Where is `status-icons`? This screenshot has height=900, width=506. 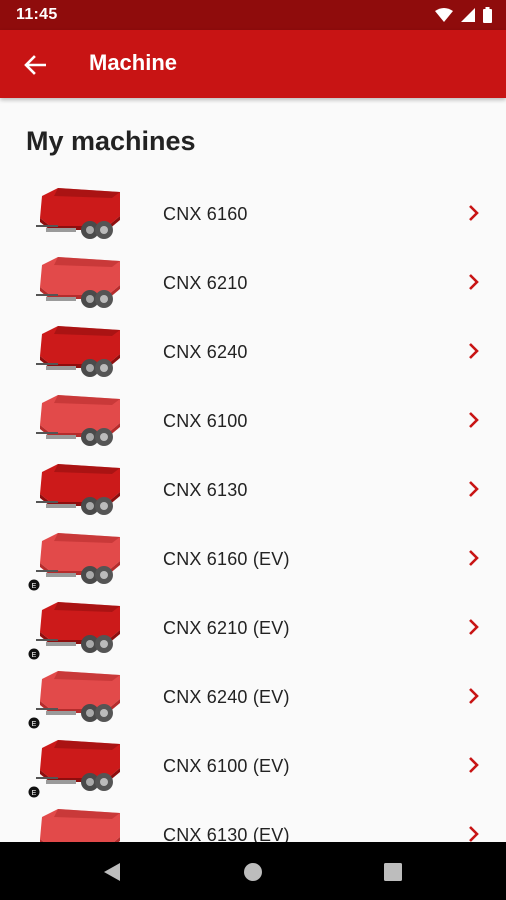 status-icons is located at coordinates (463, 15).